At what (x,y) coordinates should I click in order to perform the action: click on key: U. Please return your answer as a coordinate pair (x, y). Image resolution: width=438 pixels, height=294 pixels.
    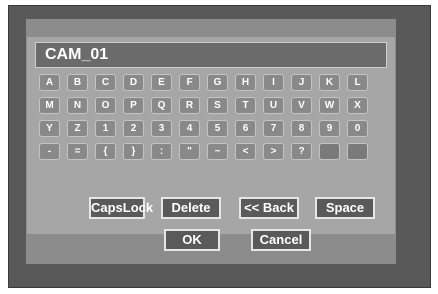
    Looking at the image, I should click on (273, 105).